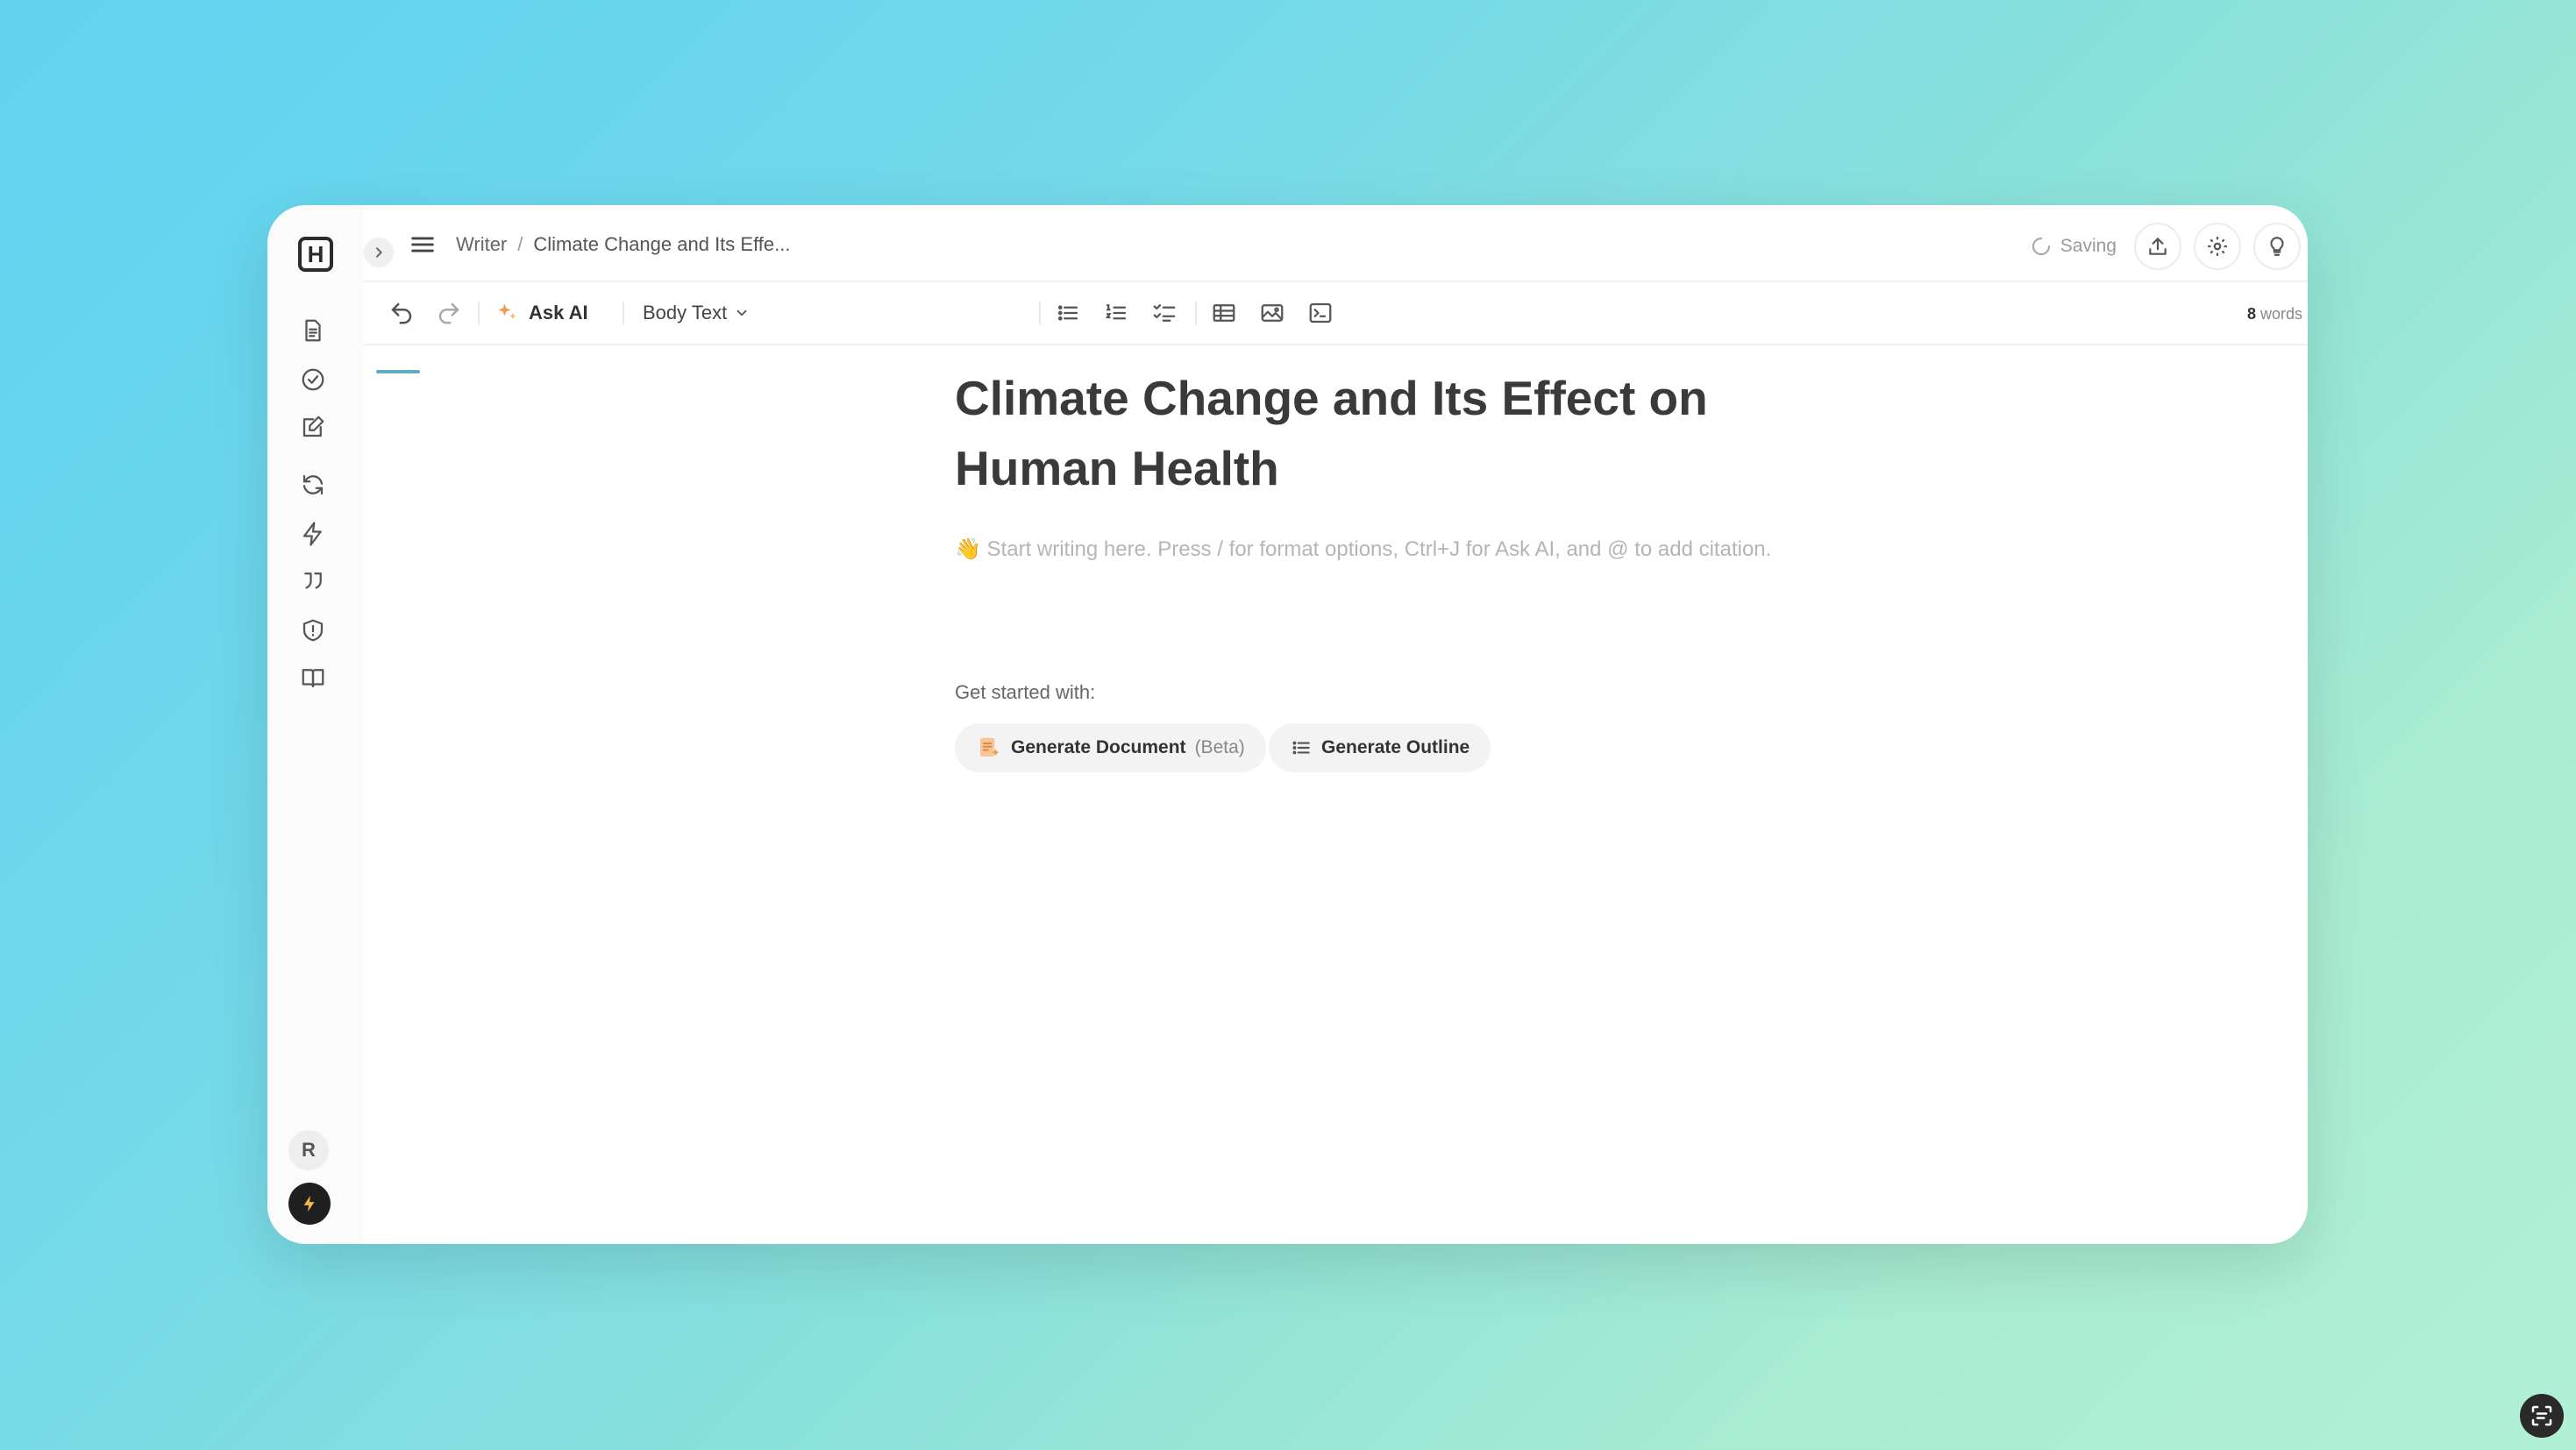 The width and height of the screenshot is (2576, 1450). I want to click on image-button, so click(1272, 313).